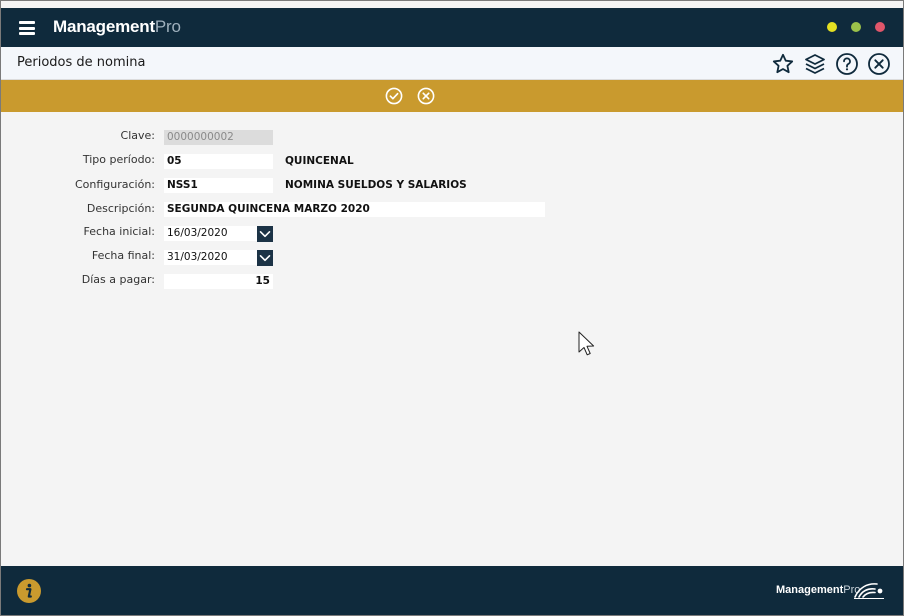  I want to click on descripcion-field: SEGUNDA QUINCENA MARZO 2020, so click(354, 209).